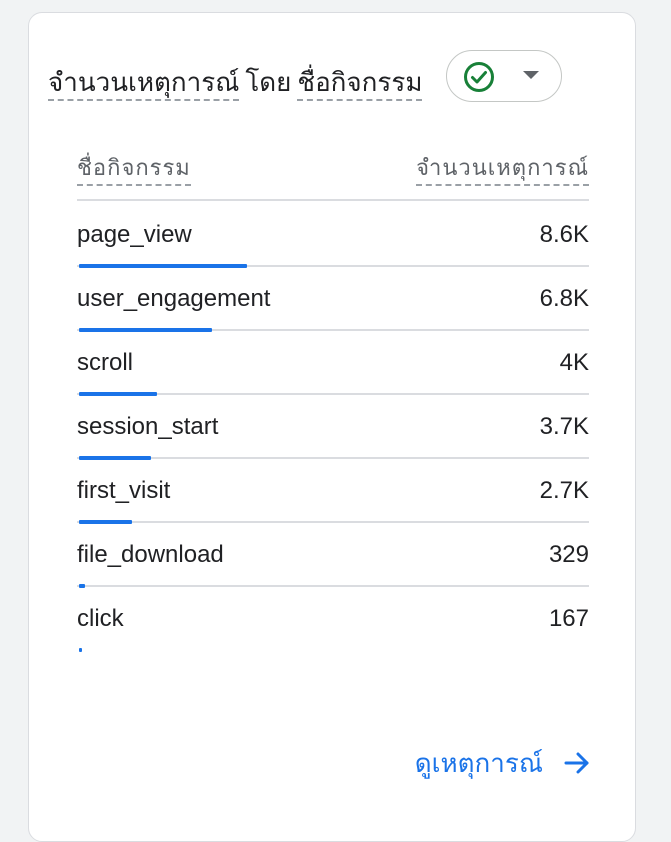  I want to click on event-name-cell: page_view, so click(134, 234).